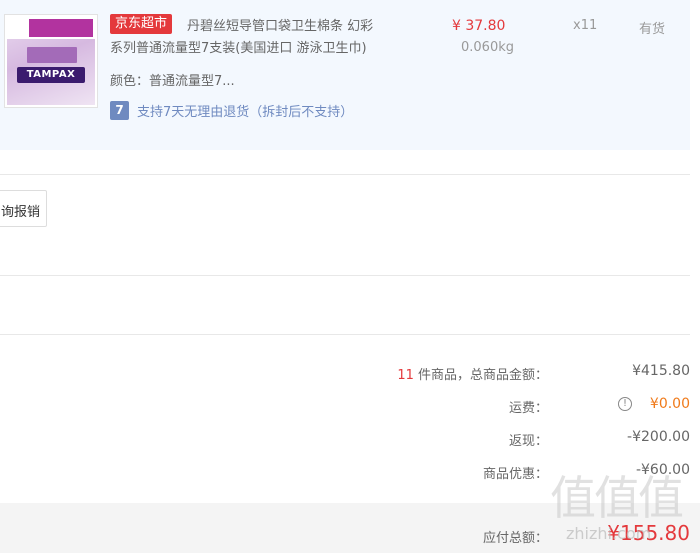  I want to click on return-policy-link: 支持7天无理由退货（拆封后不支持）, so click(245, 110).